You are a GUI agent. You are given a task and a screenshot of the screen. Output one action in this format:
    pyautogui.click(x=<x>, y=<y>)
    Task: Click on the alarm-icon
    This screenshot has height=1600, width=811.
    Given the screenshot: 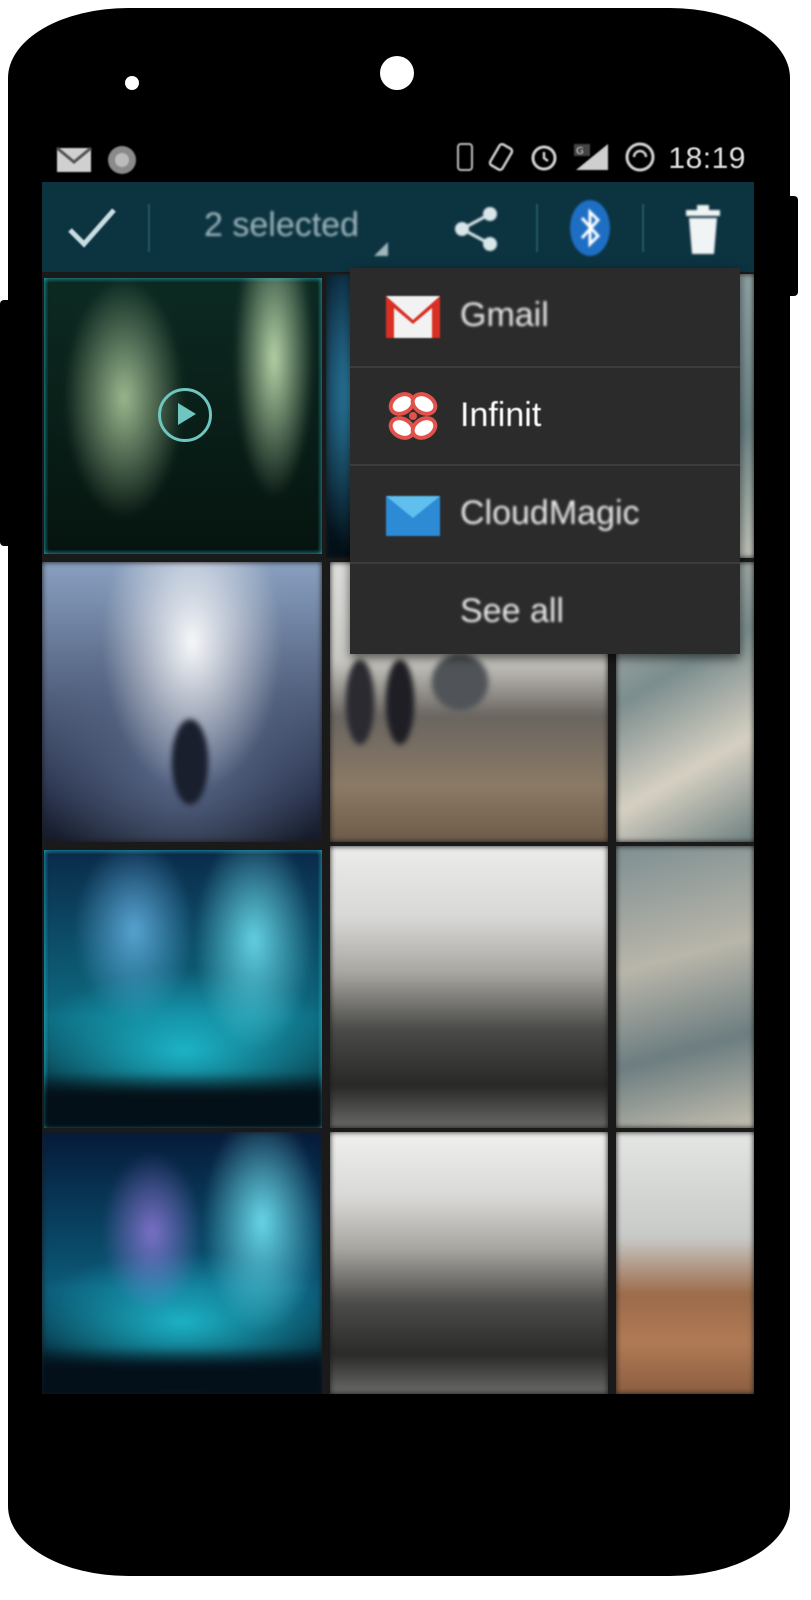 What is the action you would take?
    pyautogui.click(x=544, y=159)
    